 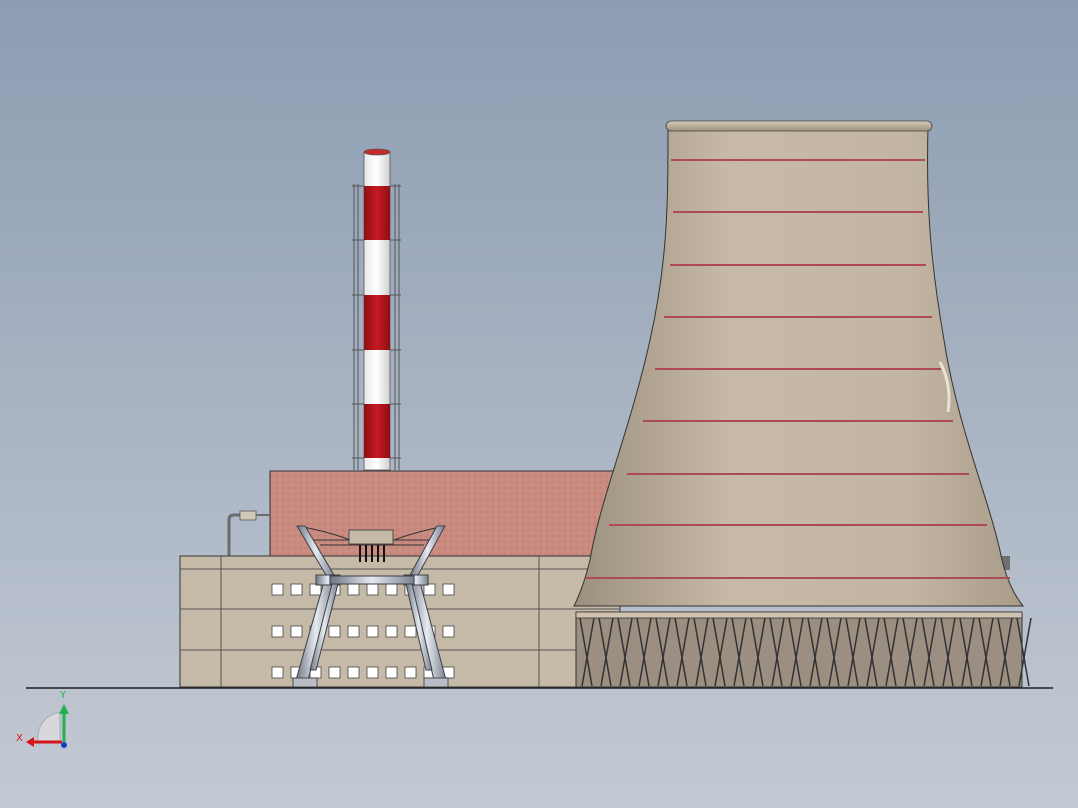 What do you see at coordinates (452, 514) in the screenshot?
I see `turbine-hall` at bounding box center [452, 514].